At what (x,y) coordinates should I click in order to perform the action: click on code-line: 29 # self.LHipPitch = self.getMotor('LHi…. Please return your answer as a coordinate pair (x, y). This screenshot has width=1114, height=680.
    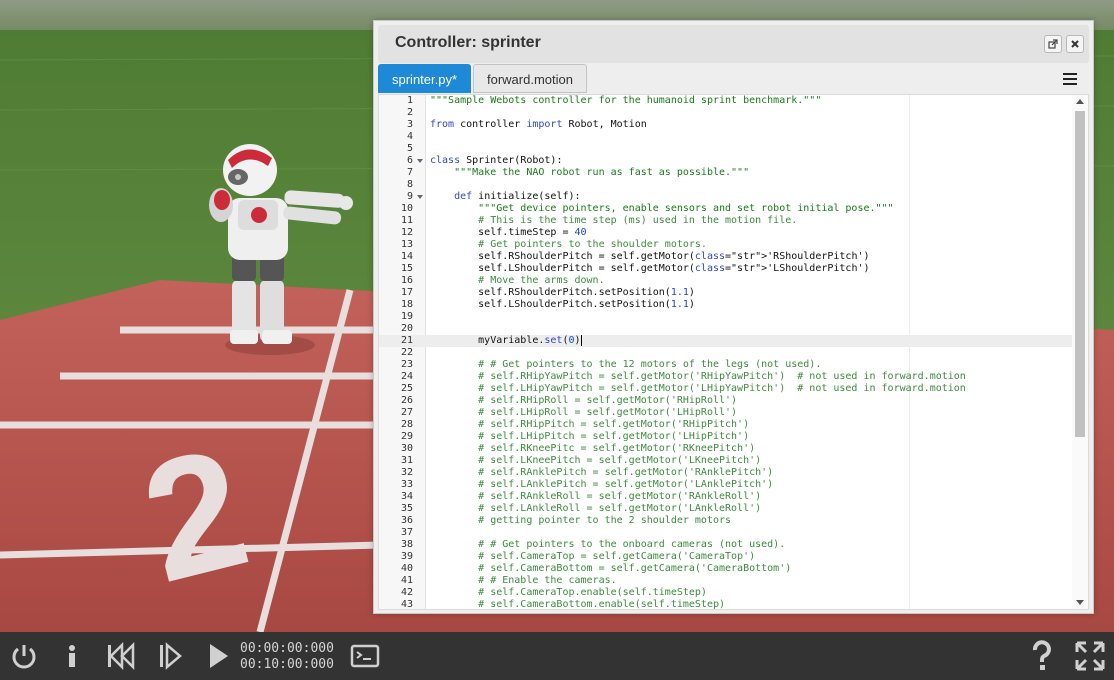
    Looking at the image, I should click on (725, 437).